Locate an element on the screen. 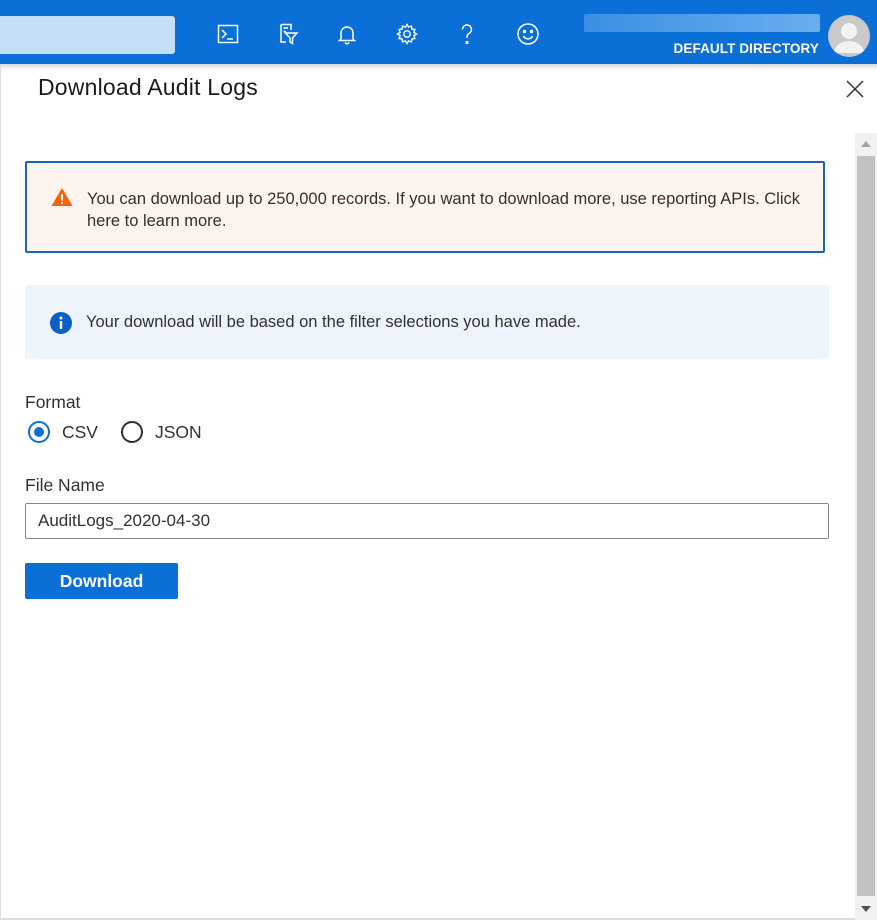 The width and height of the screenshot is (877, 920). chevron-down-icon is located at coordinates (866, 909).